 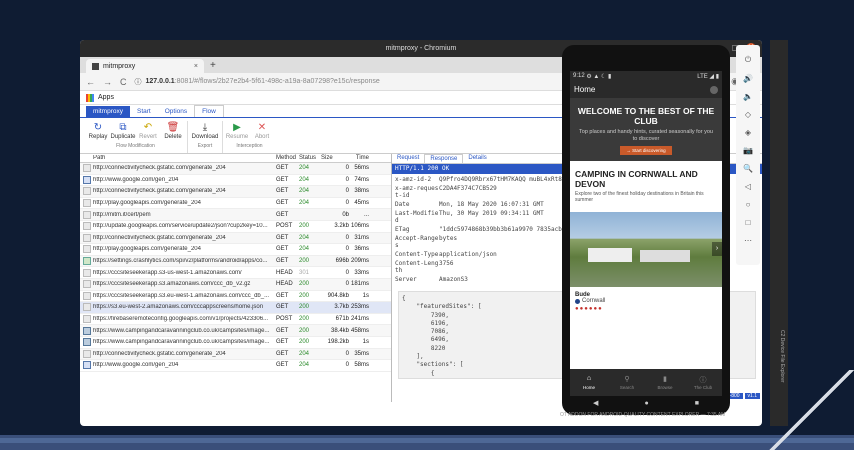 I want to click on nav-the-club: ⓘ The Club, so click(x=703, y=382).